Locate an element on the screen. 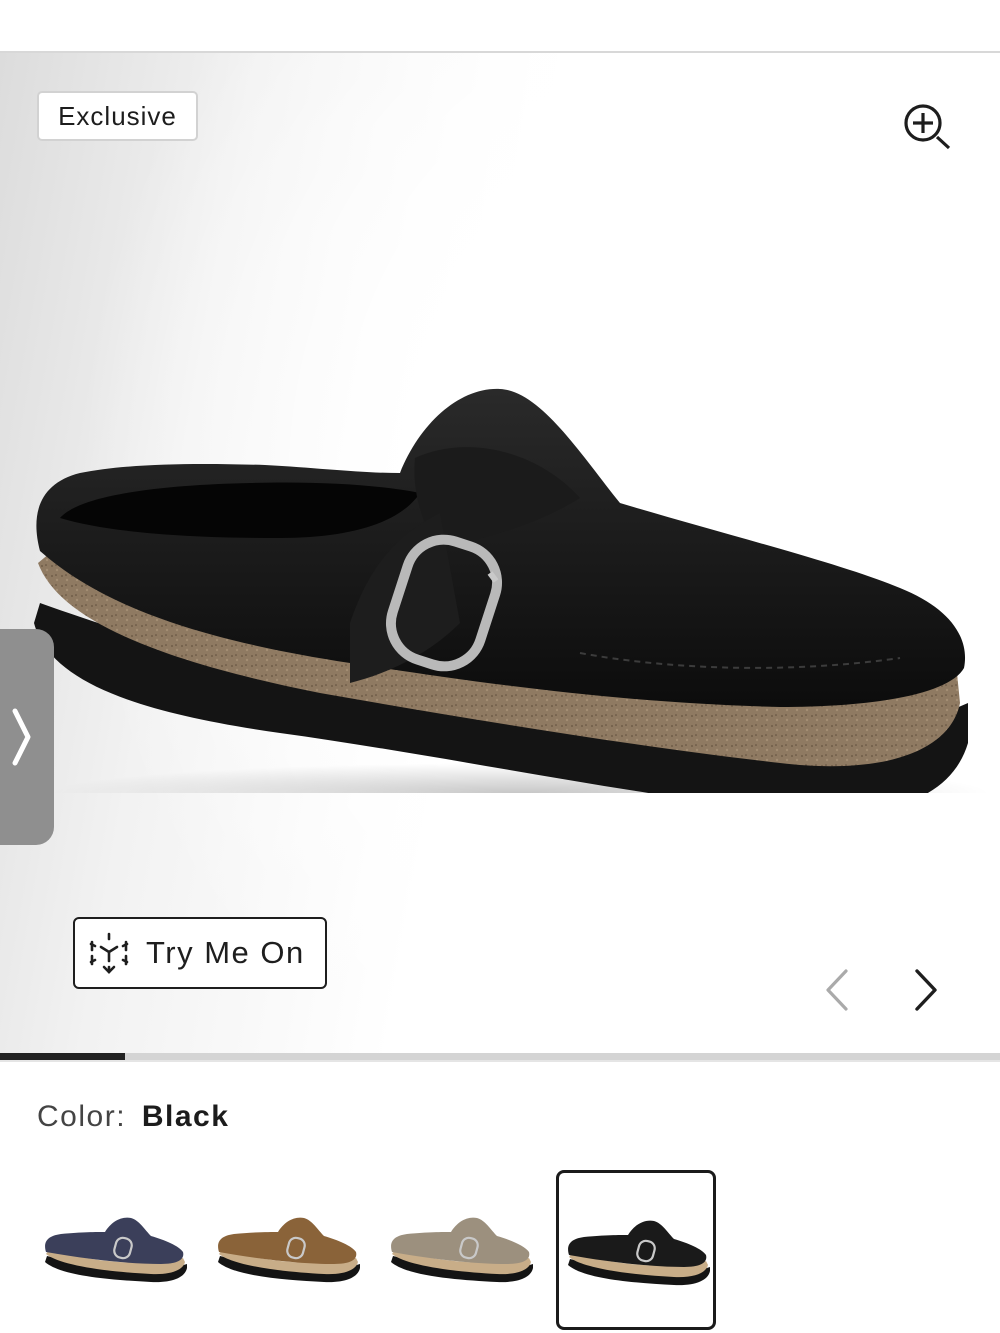  ar-cube-icon is located at coordinates (109, 953).